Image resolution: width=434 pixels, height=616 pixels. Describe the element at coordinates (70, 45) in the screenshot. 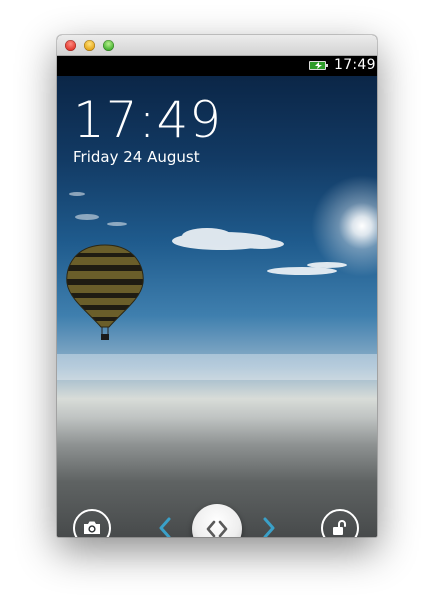

I see `close-button` at that location.